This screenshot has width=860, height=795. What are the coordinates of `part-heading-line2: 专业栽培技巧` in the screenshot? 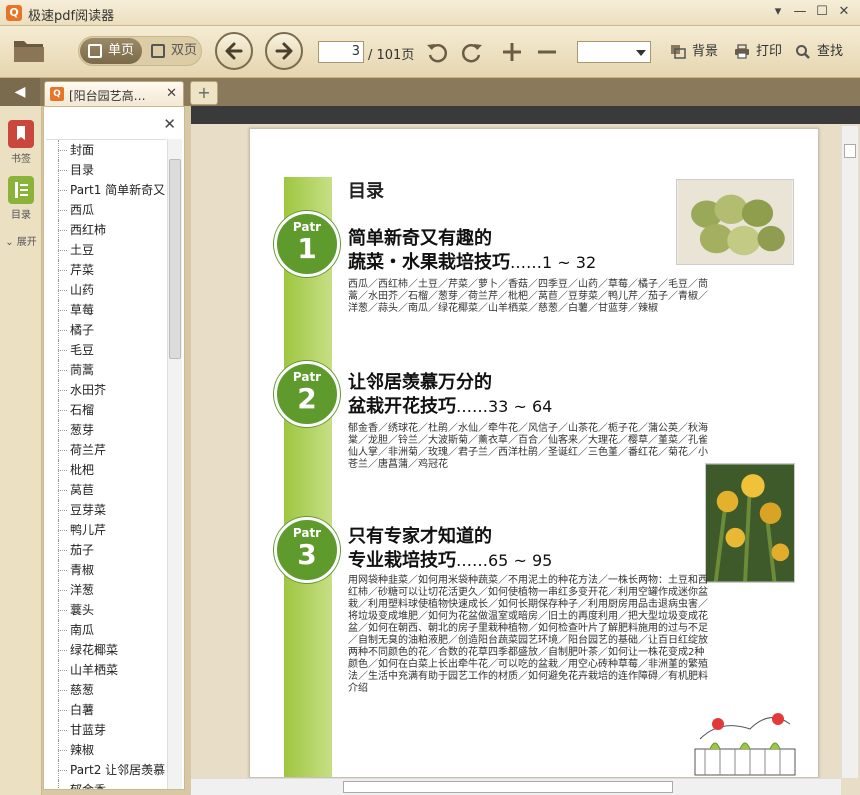 It's located at (402, 560).